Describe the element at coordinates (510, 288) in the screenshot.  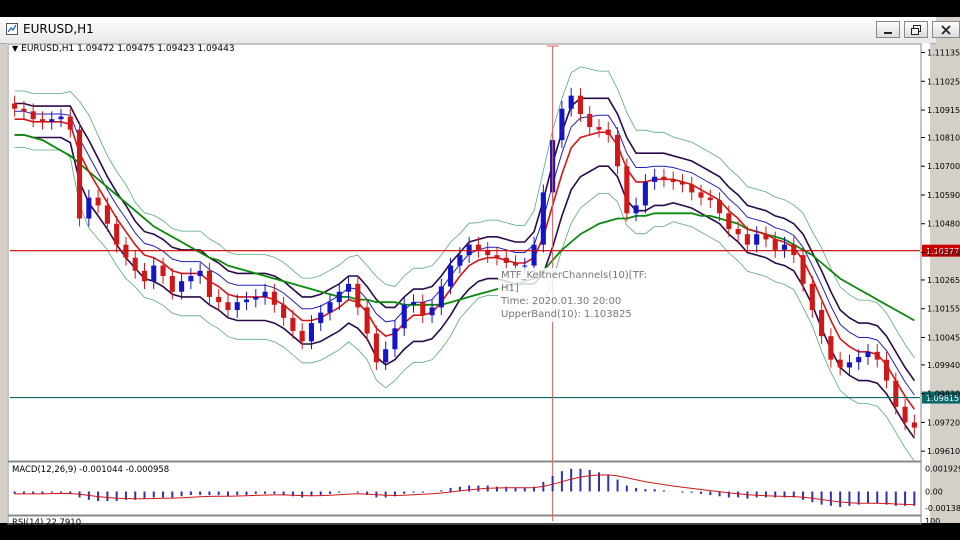
I see `tooltip-line-2: H1]` at that location.